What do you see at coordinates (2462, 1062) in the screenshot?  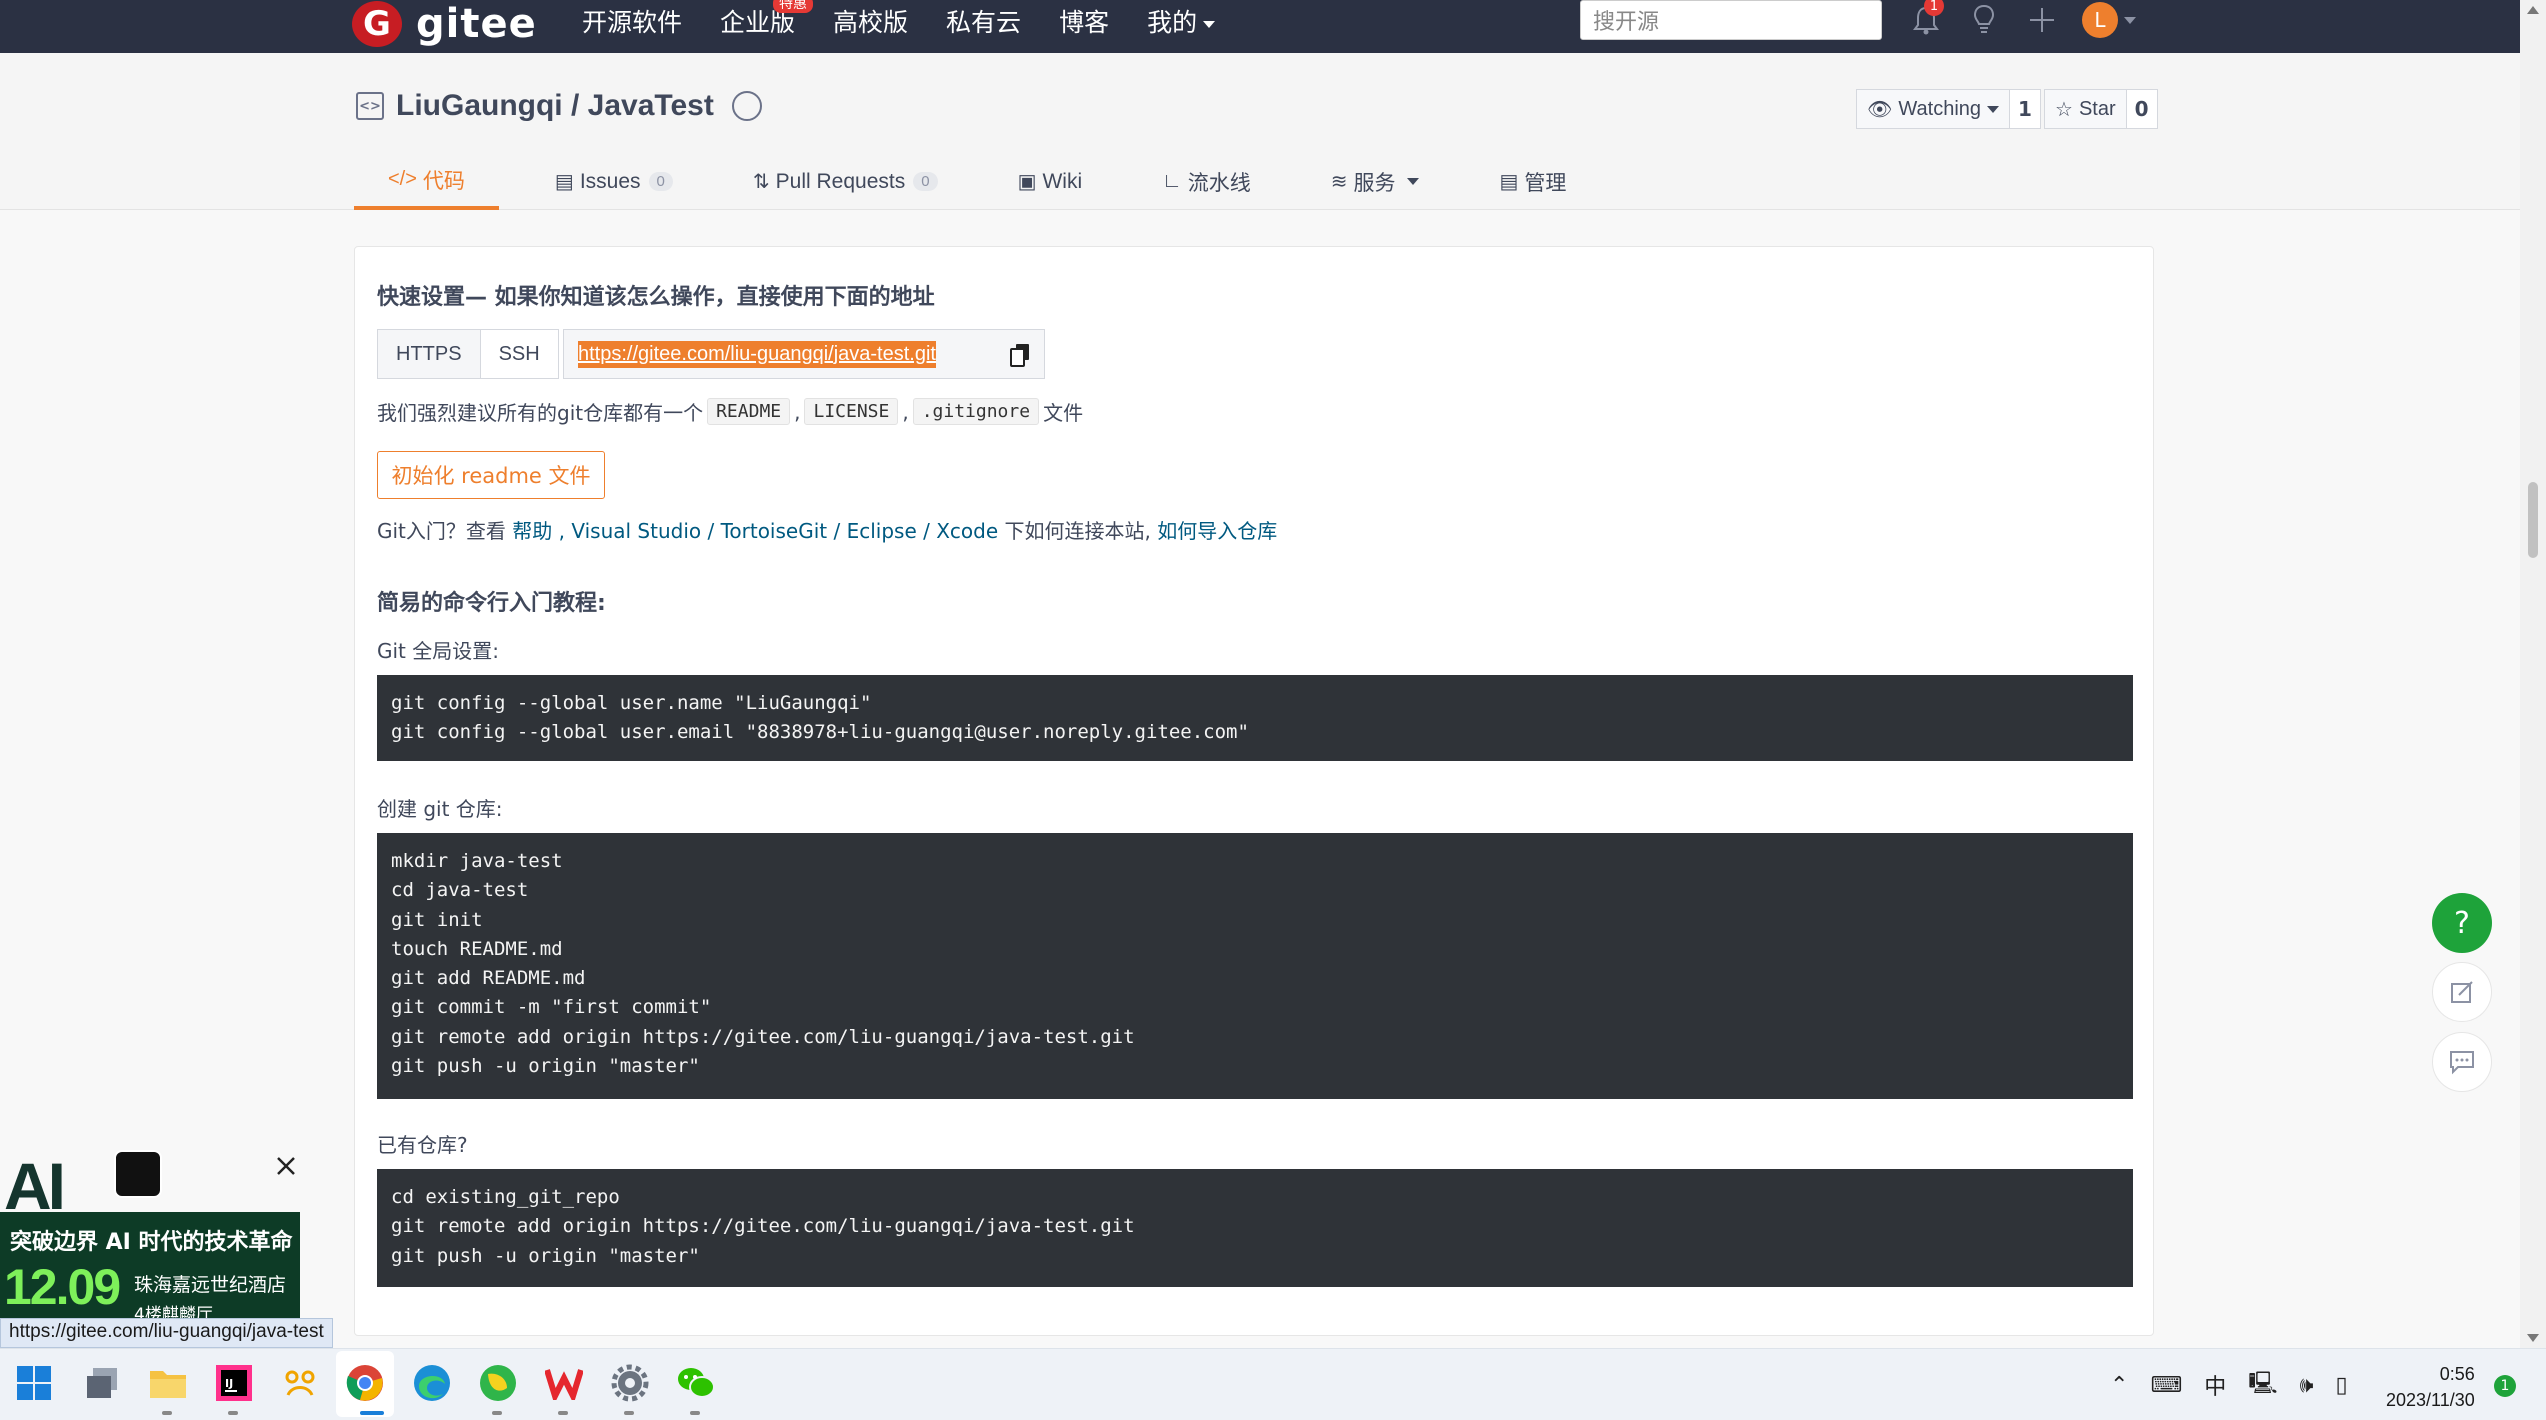 I see `chat-button` at bounding box center [2462, 1062].